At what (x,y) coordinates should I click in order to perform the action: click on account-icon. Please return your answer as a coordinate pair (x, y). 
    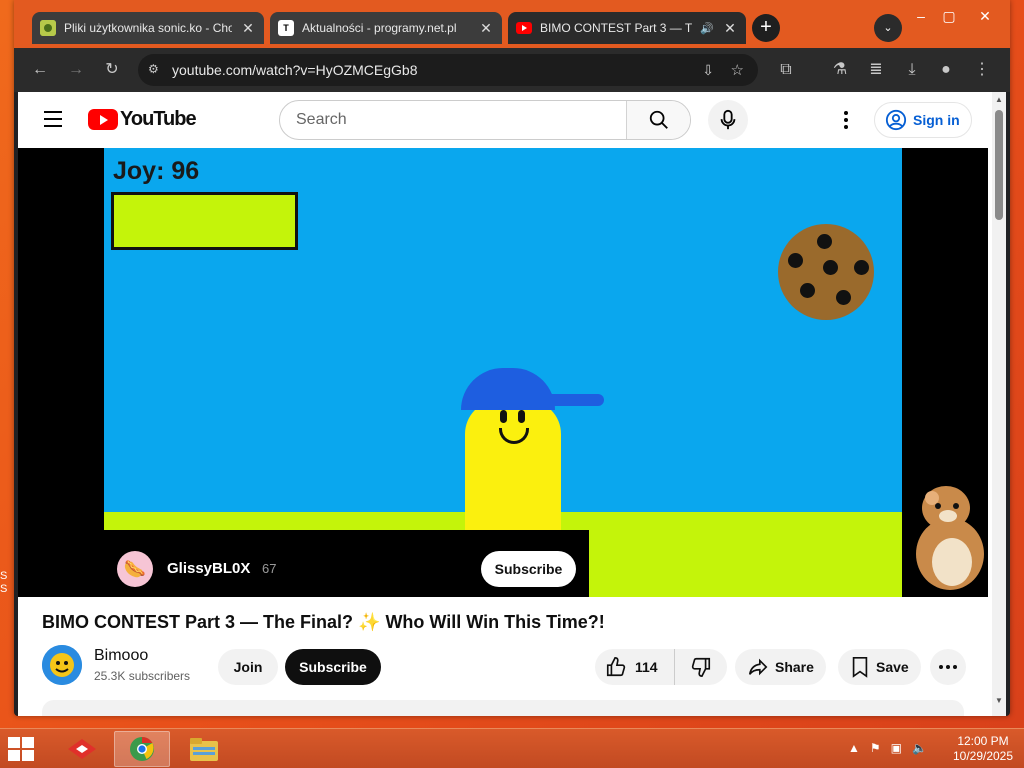
    Looking at the image, I should click on (896, 120).